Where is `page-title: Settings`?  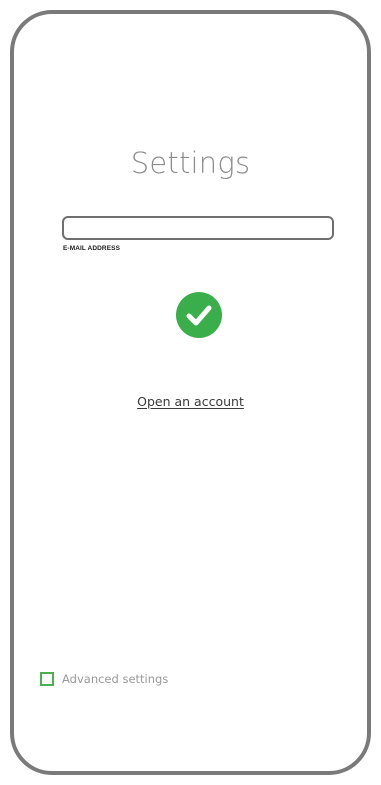
page-title: Settings is located at coordinates (190, 163).